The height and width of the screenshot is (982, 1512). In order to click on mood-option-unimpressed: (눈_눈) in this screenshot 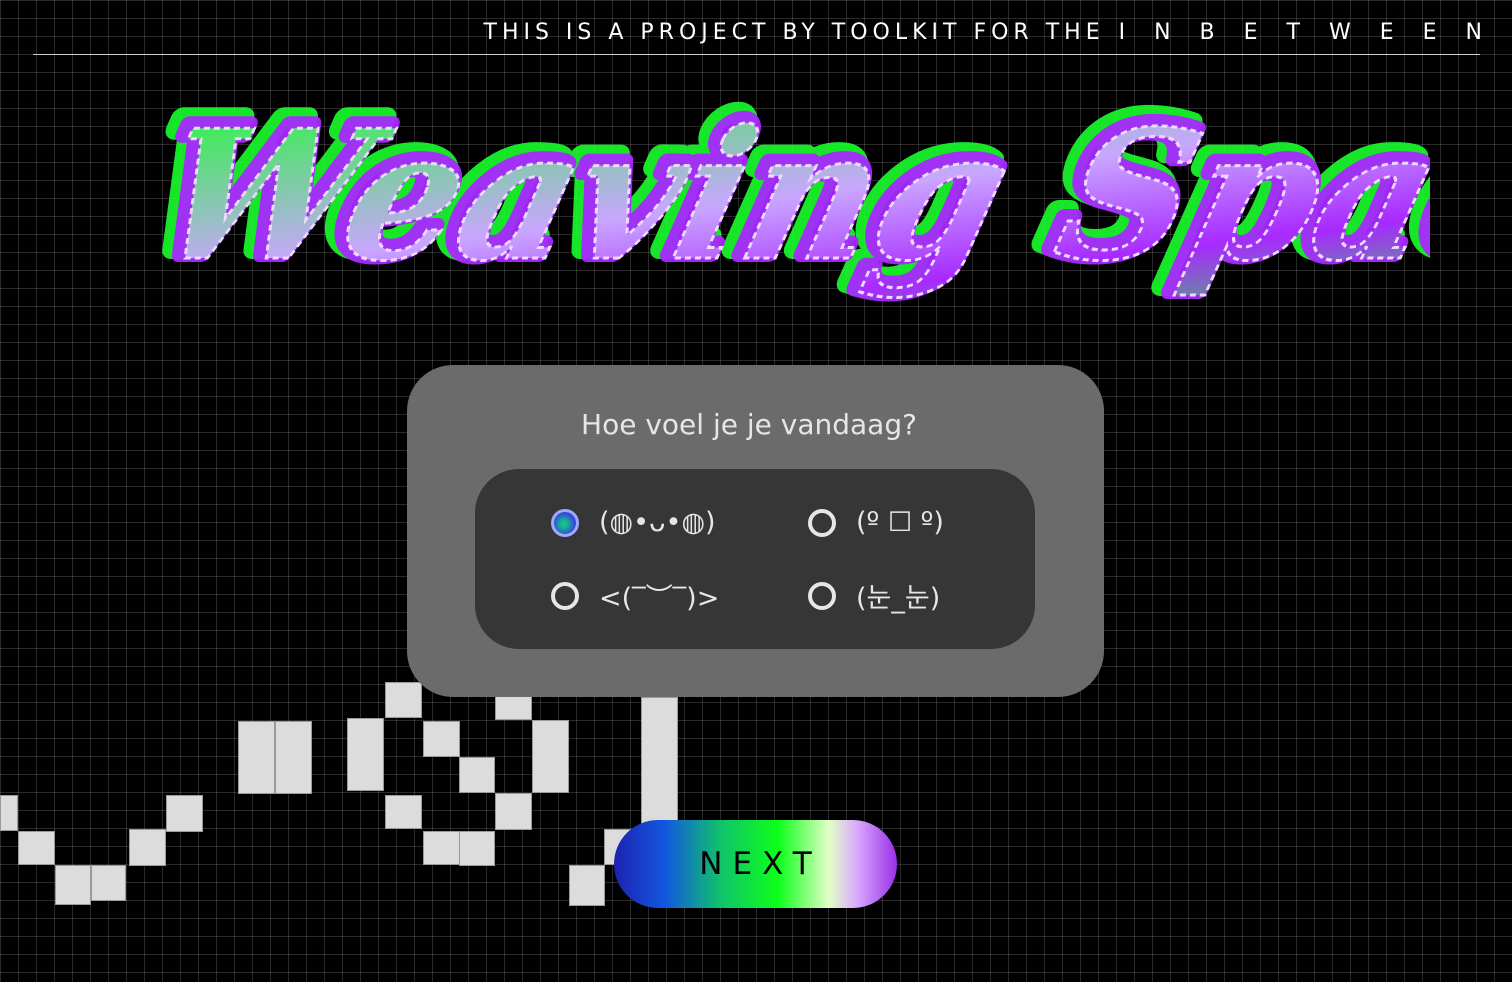, I will do `click(874, 595)`.